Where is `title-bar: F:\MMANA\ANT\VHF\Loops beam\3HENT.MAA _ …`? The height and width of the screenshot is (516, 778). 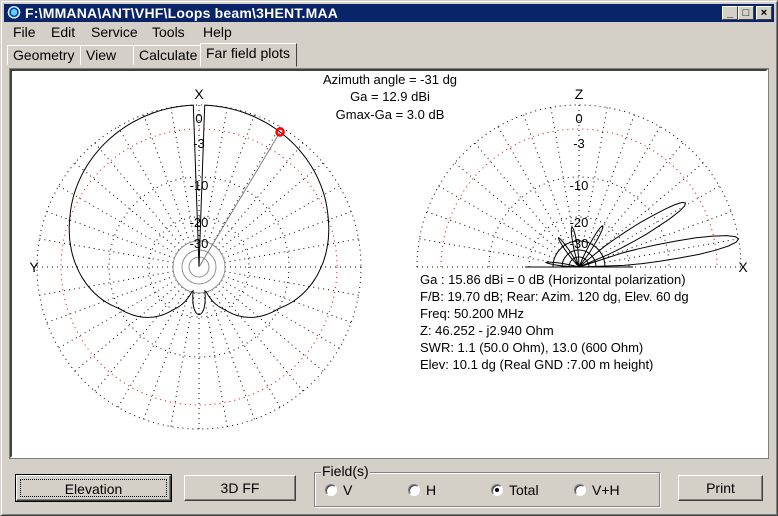 title-bar: F:\MMANA\ANT\VHF\Loops beam\3HENT.MAA _ … is located at coordinates (389, 13).